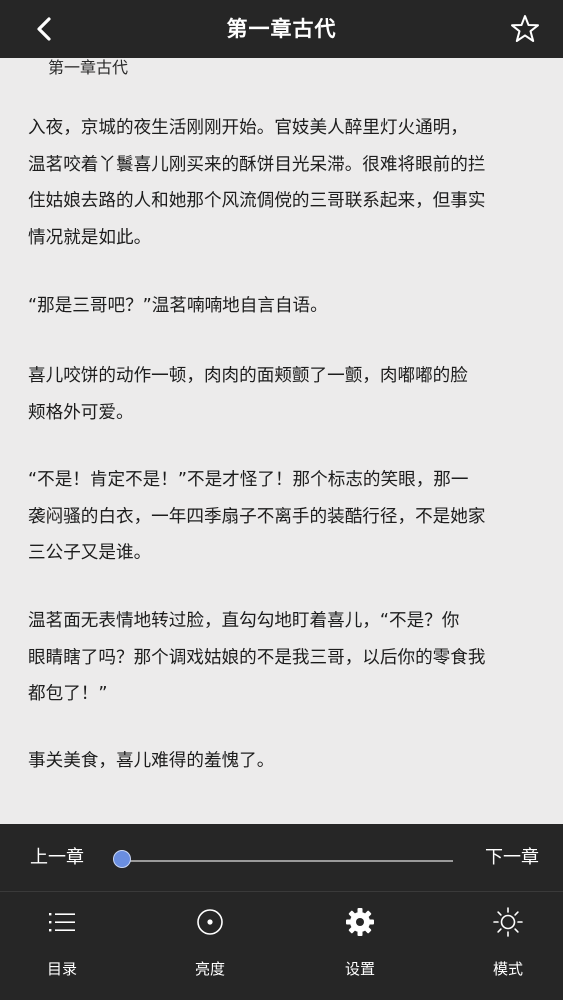  Describe the element at coordinates (248, 394) in the screenshot. I see `paragraph: 喜儿咬饼的动作一顿，肉肉的面颊颤了一颤，肉嘟嘟的脸 颊格外可爱。` at that location.